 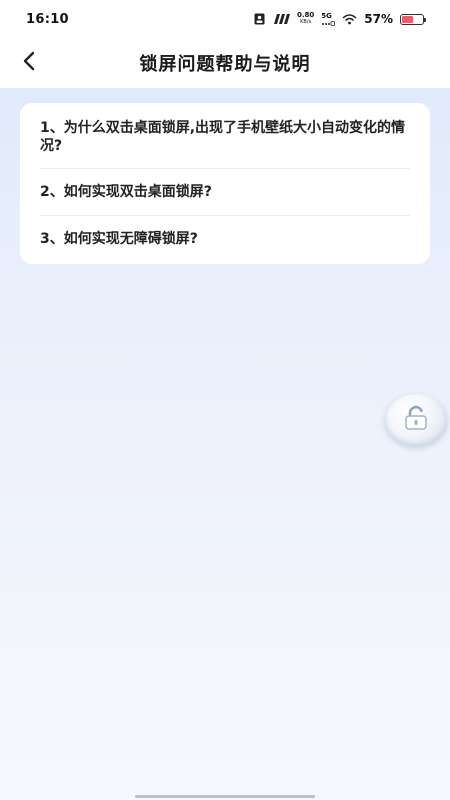 I want to click on net-speed-unit: KB/s, so click(x=306, y=22).